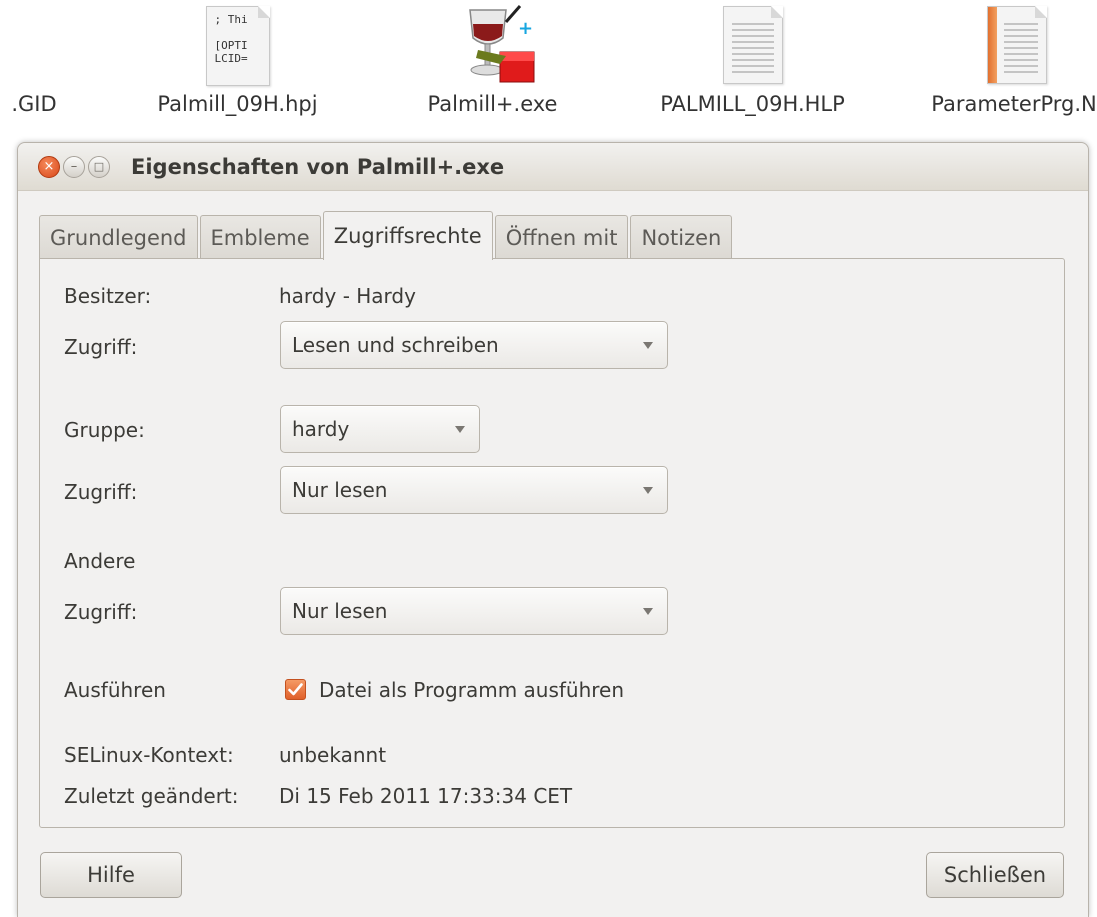  What do you see at coordinates (151, 796) in the screenshot?
I see `modified-label: Zuletzt geändert:` at bounding box center [151, 796].